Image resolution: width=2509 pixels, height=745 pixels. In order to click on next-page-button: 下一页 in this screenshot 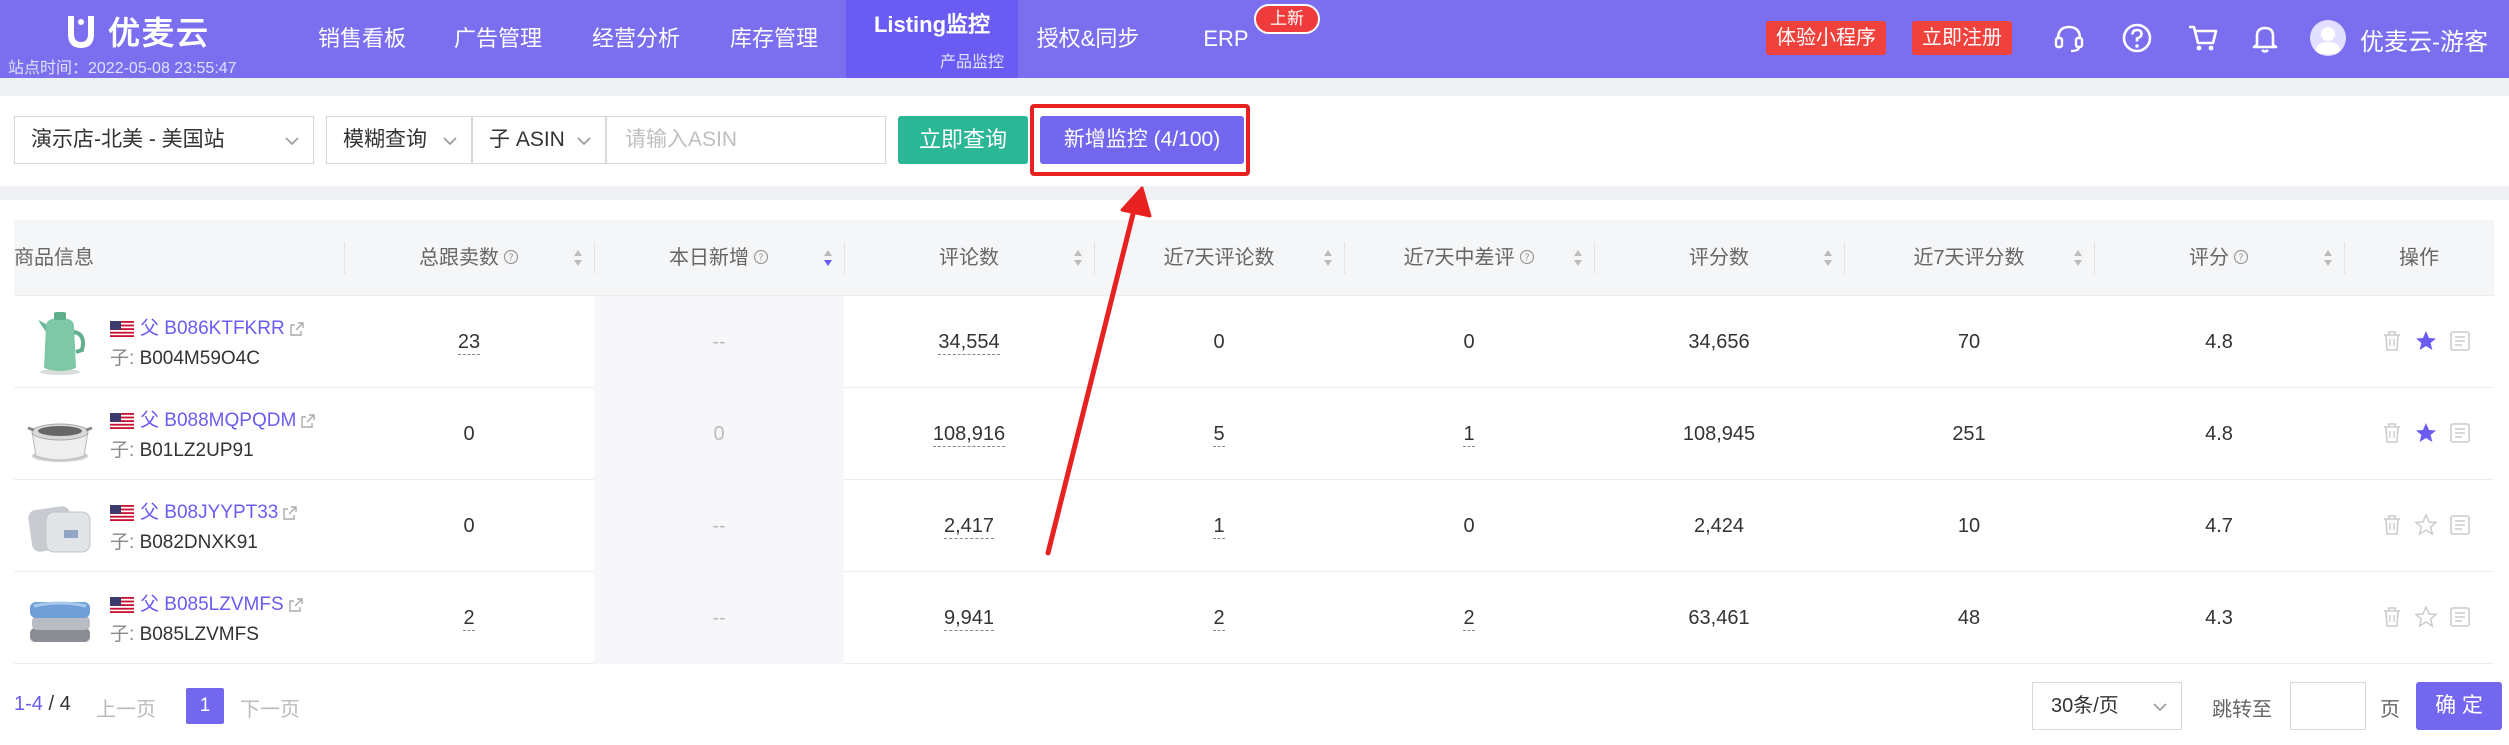, I will do `click(270, 707)`.